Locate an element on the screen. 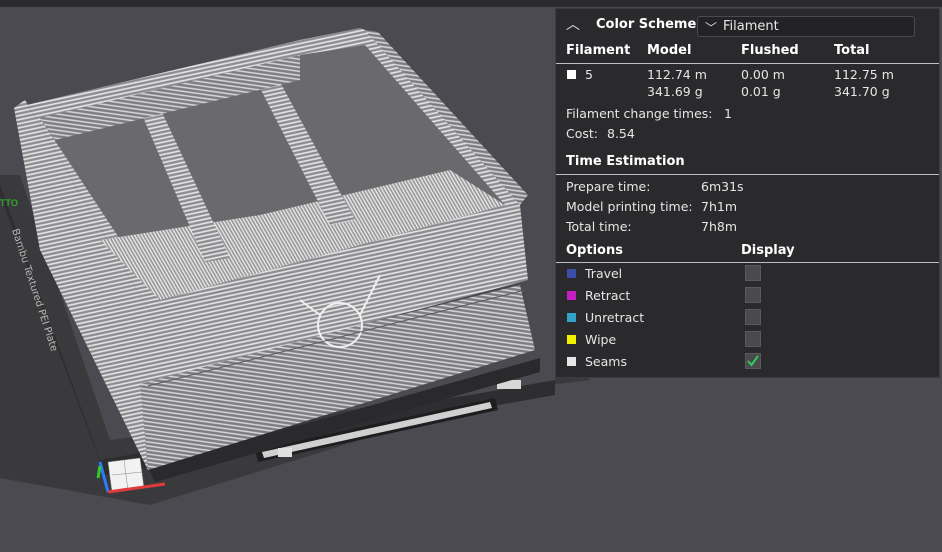 The image size is (942, 552). time-estimation-title: Time Estimation is located at coordinates (625, 161).